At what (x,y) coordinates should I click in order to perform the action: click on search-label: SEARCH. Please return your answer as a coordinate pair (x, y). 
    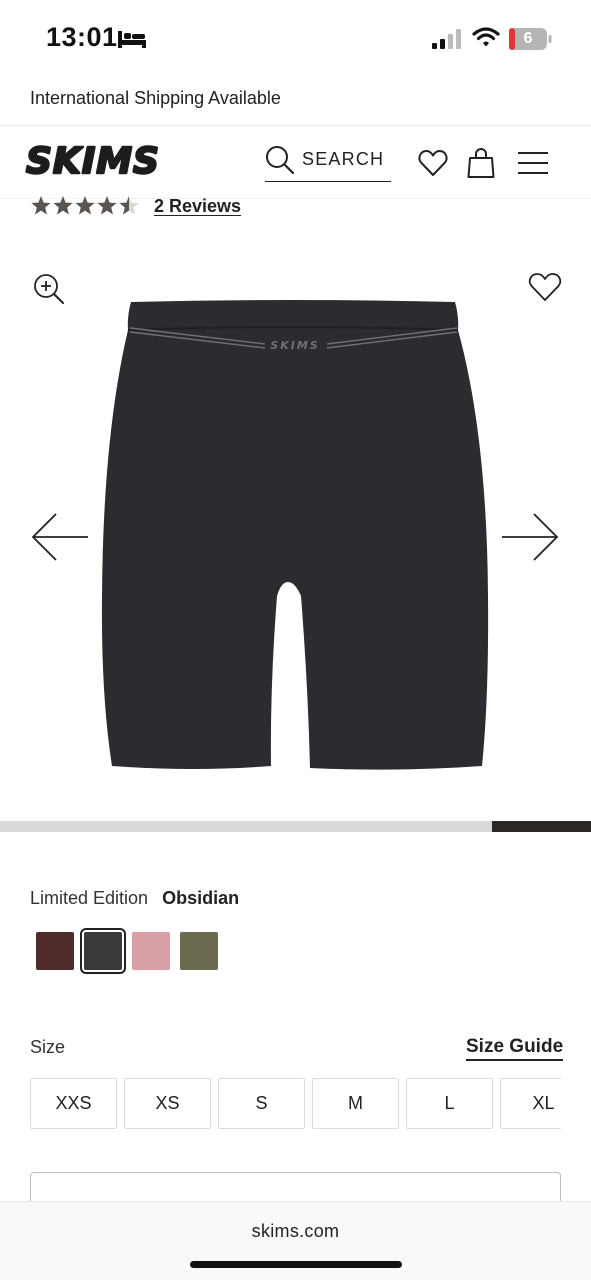
    Looking at the image, I should click on (343, 159).